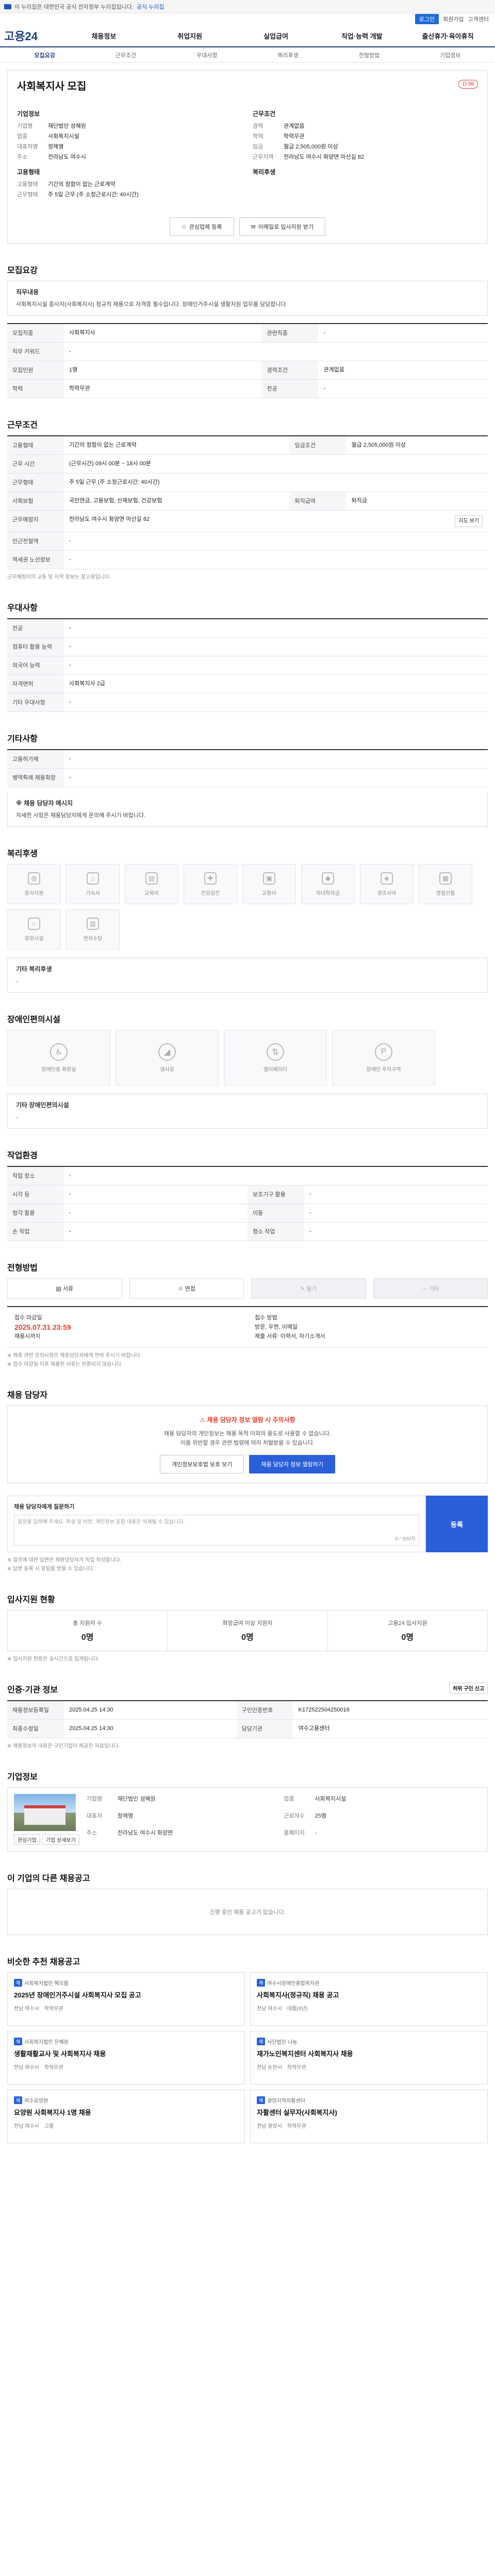 The height and width of the screenshot is (2576, 495). Describe the element at coordinates (36, 2101) in the screenshot. I see `card-corp-name: 여수요양원` at that location.